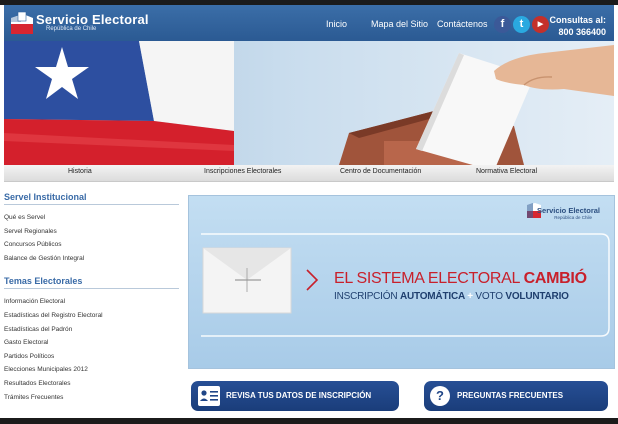 The width and height of the screenshot is (618, 424). I want to click on sidebar-link-informacion-electoral: Información Electoral, so click(91, 302).